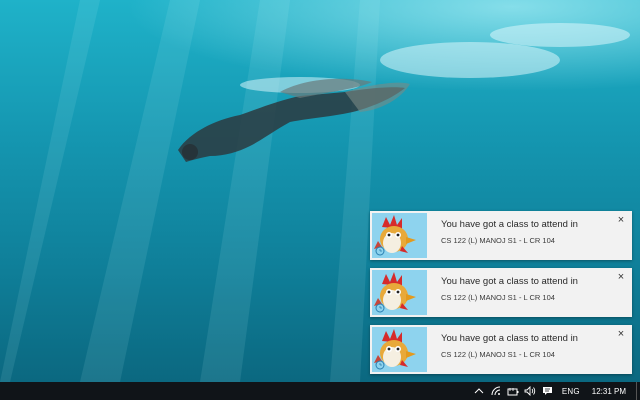  I want to click on taskbar: ENG 12:31 PM, so click(320, 391).